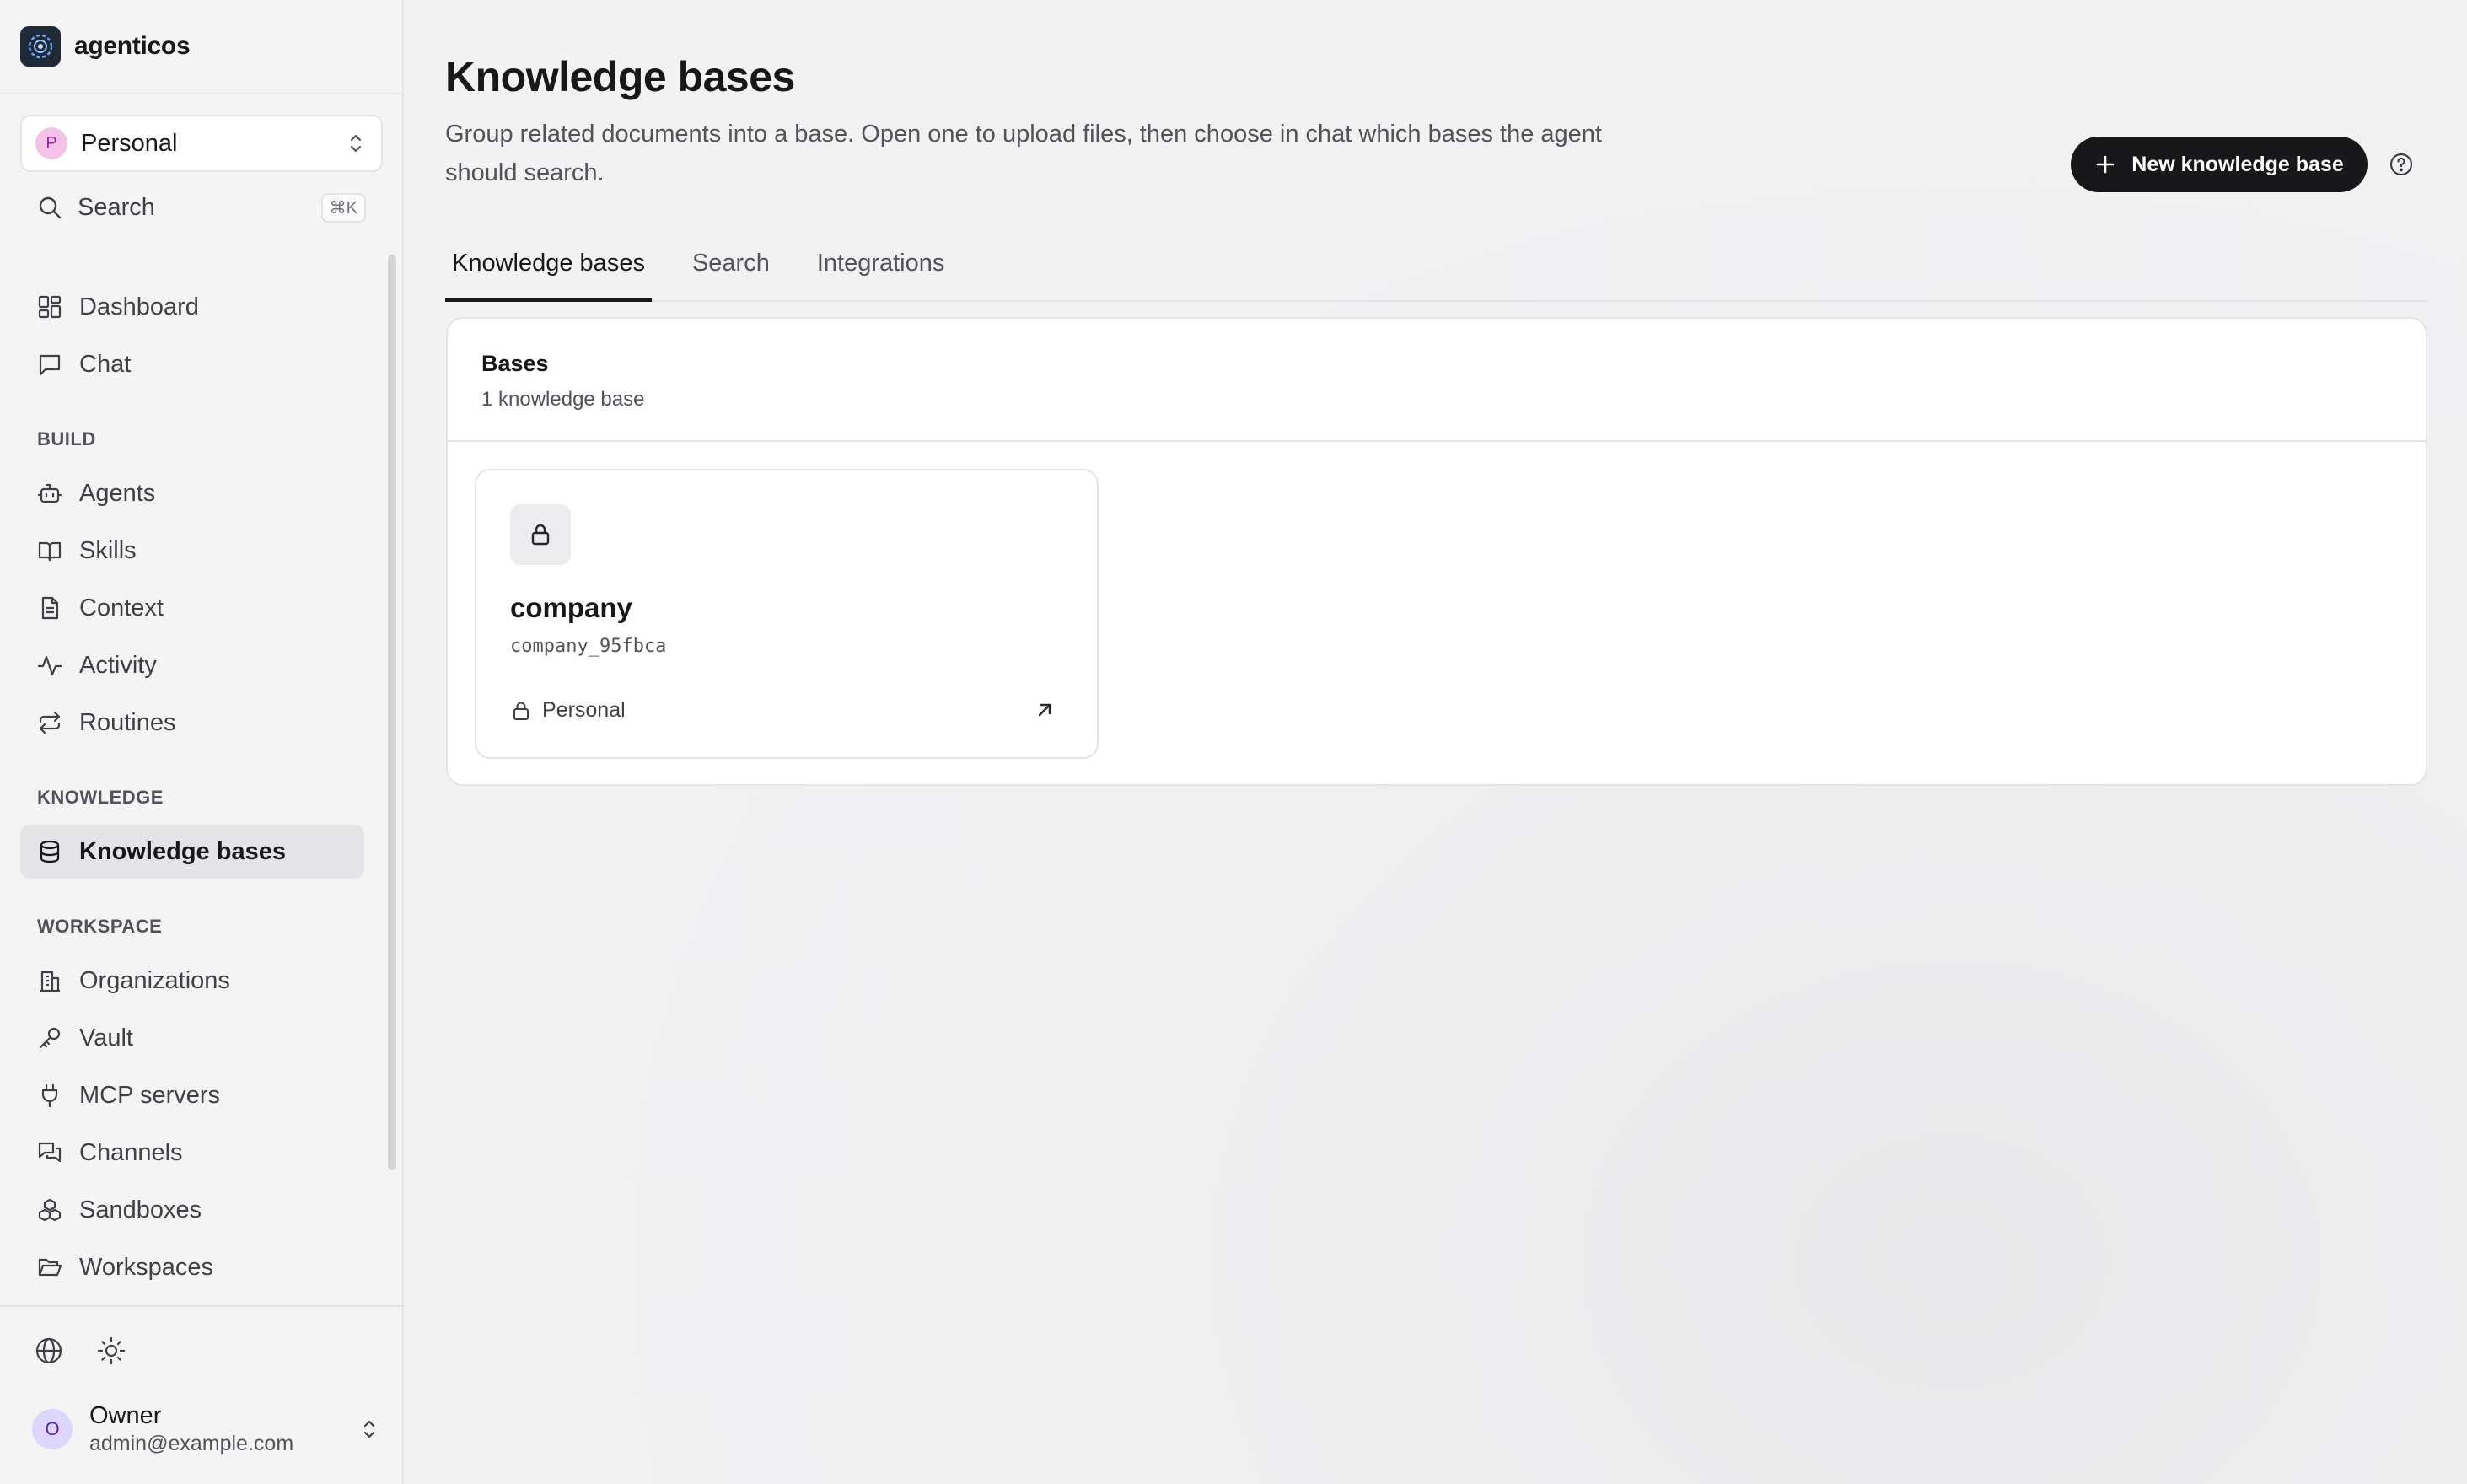 This screenshot has width=2467, height=1484. I want to click on knowledge-base-tile: company company_95fbca Personal, so click(787, 614).